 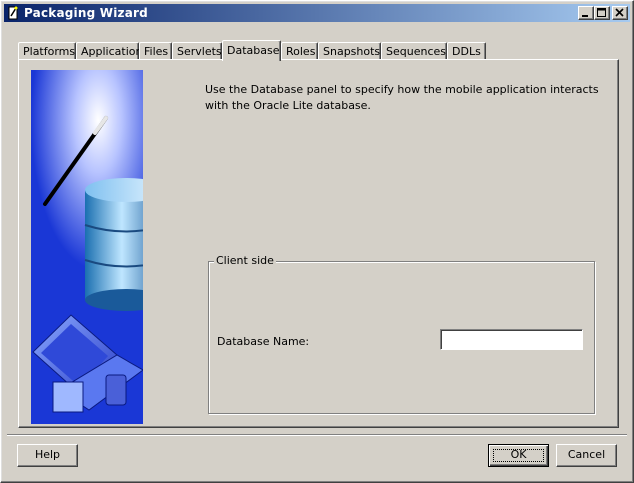 I want to click on cancel-button: Cancel, so click(x=586, y=455).